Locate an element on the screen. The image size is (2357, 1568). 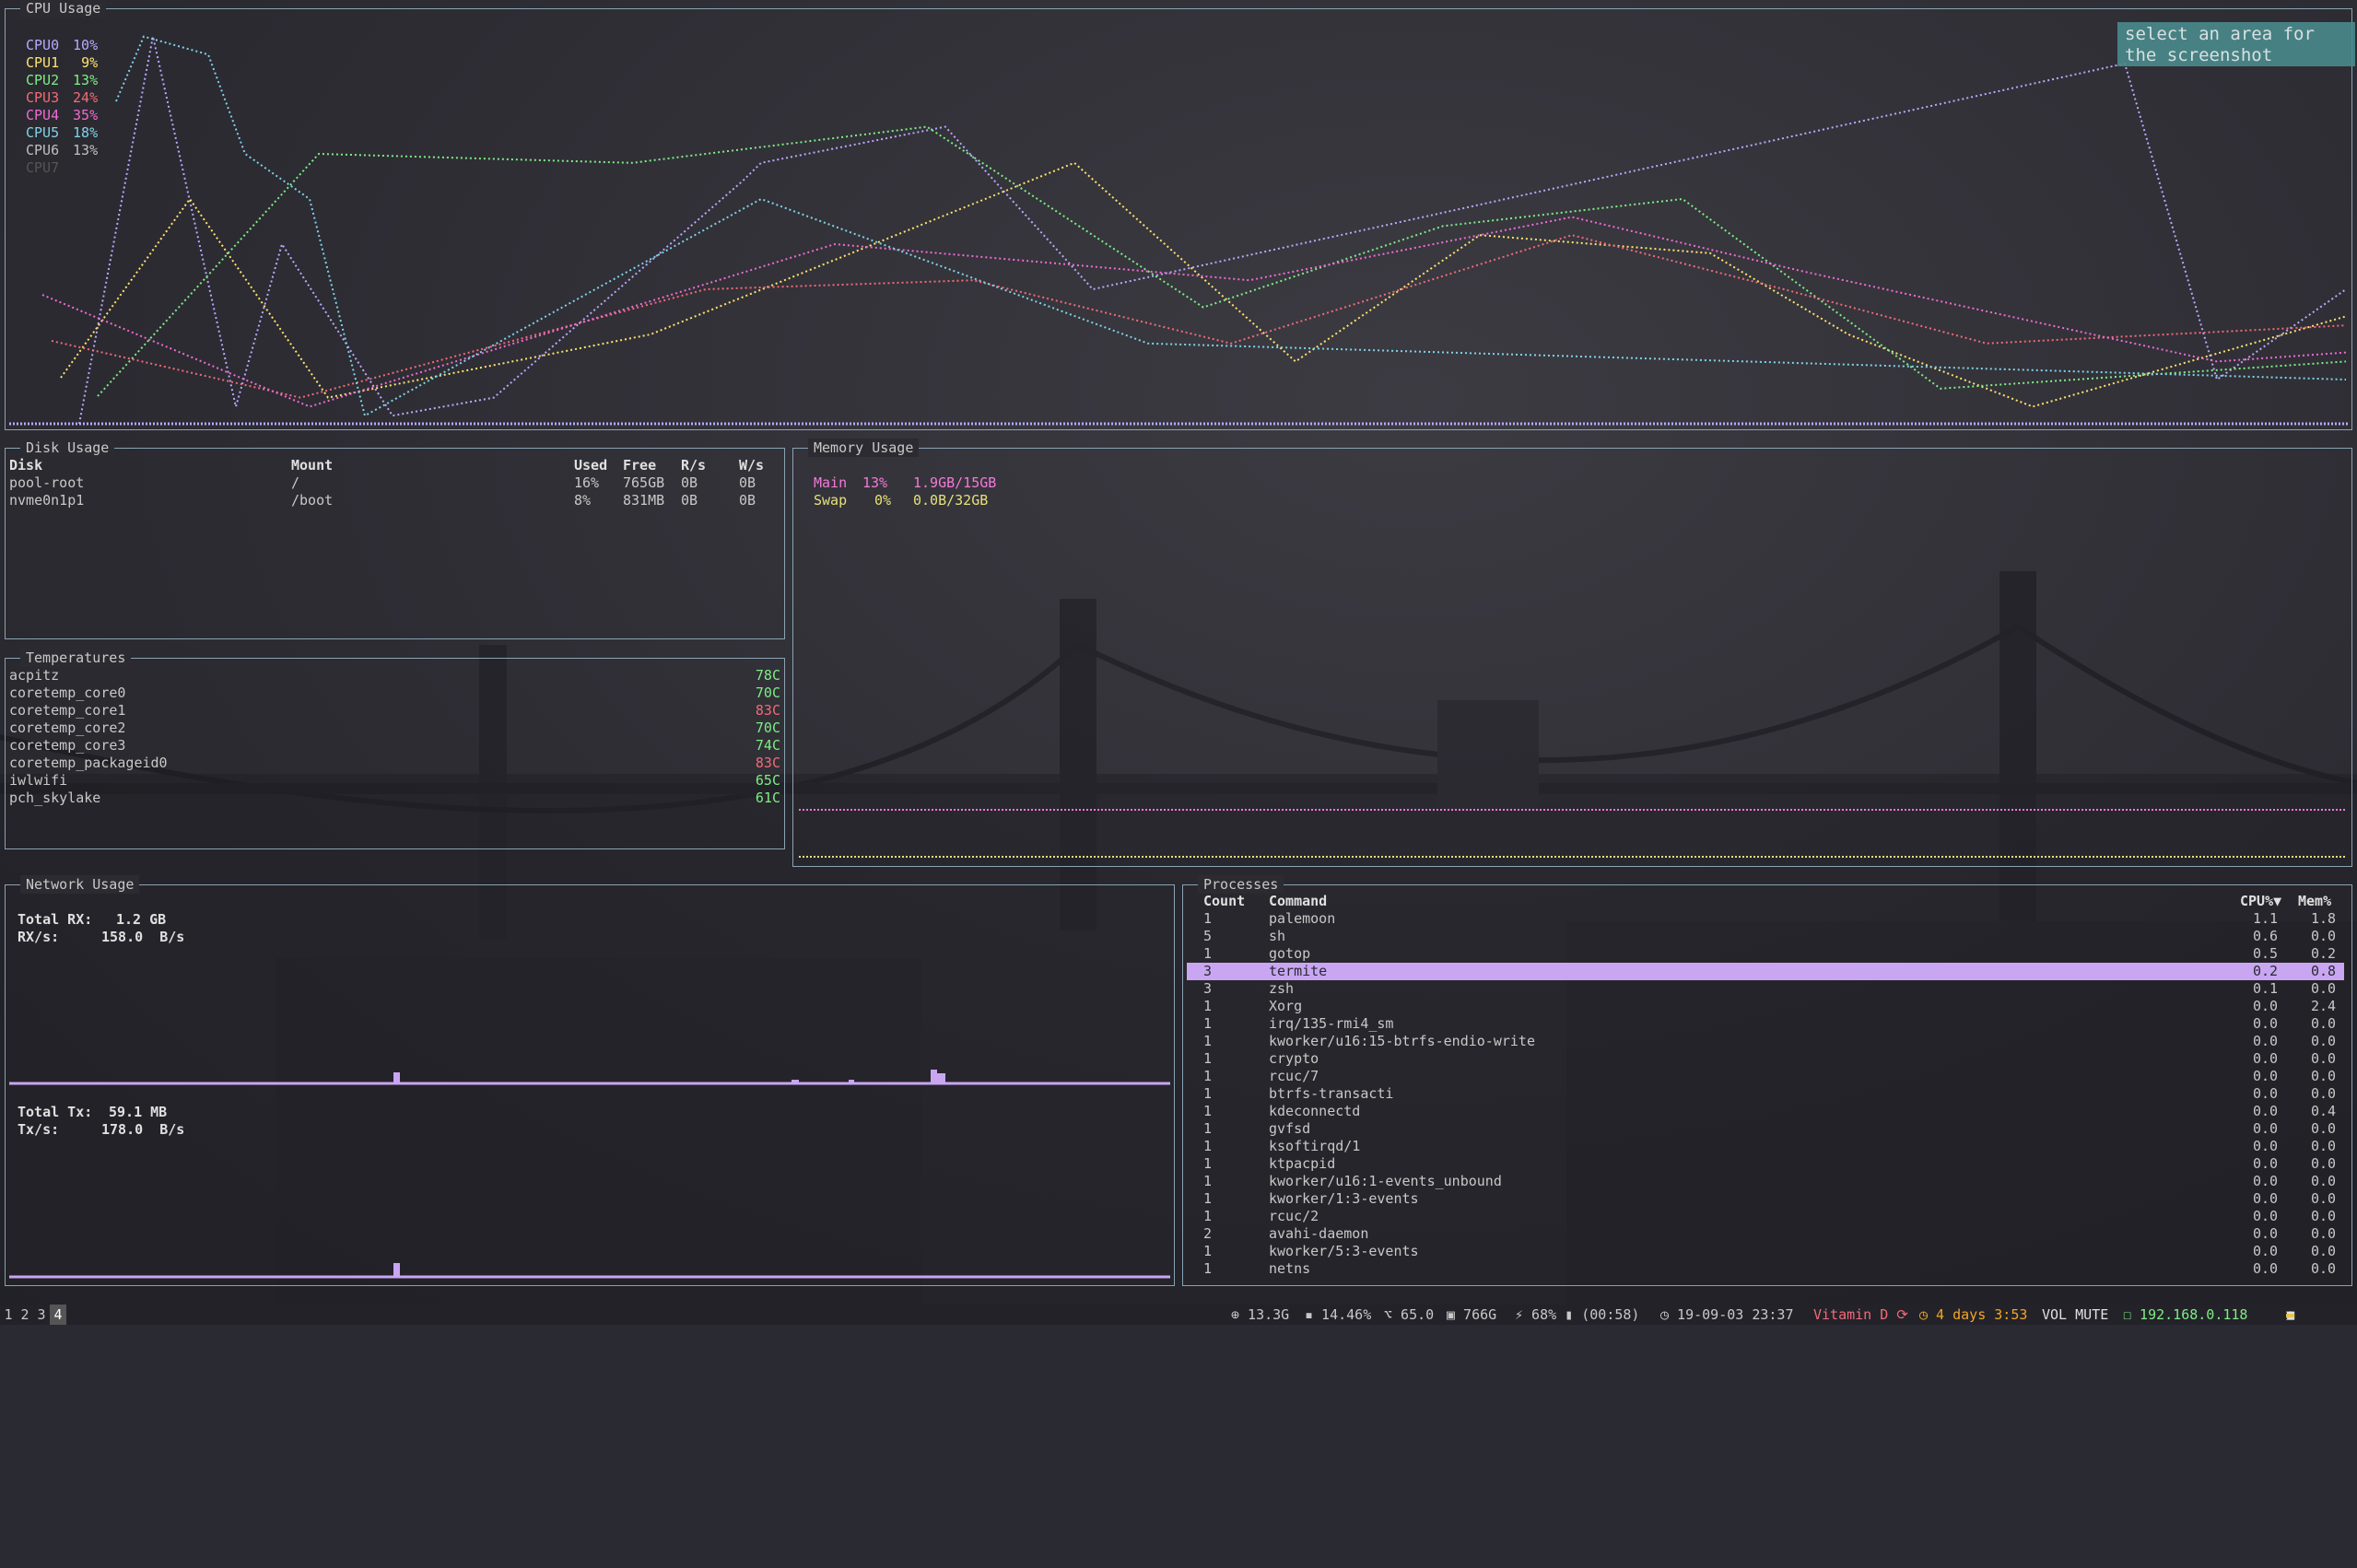
status-cpu: ▪ 14.46% is located at coordinates (1338, 1314).